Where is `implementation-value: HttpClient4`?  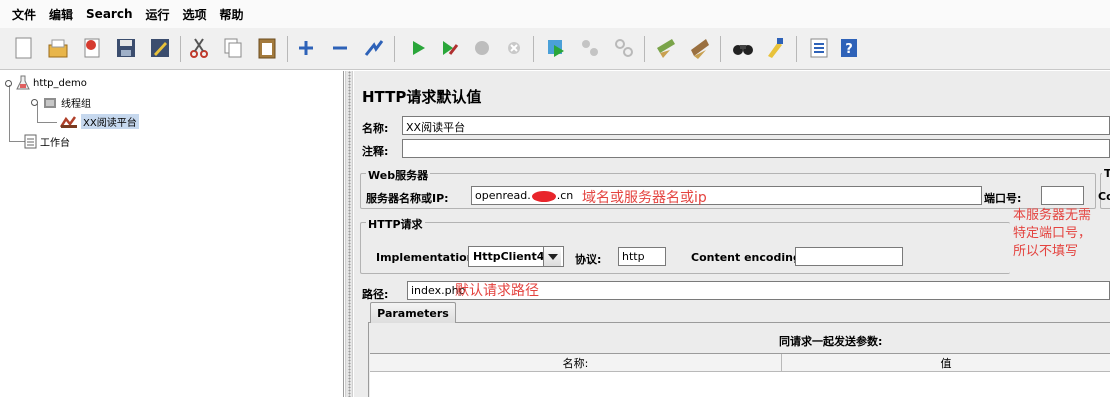 implementation-value: HttpClient4 is located at coordinates (509, 256).